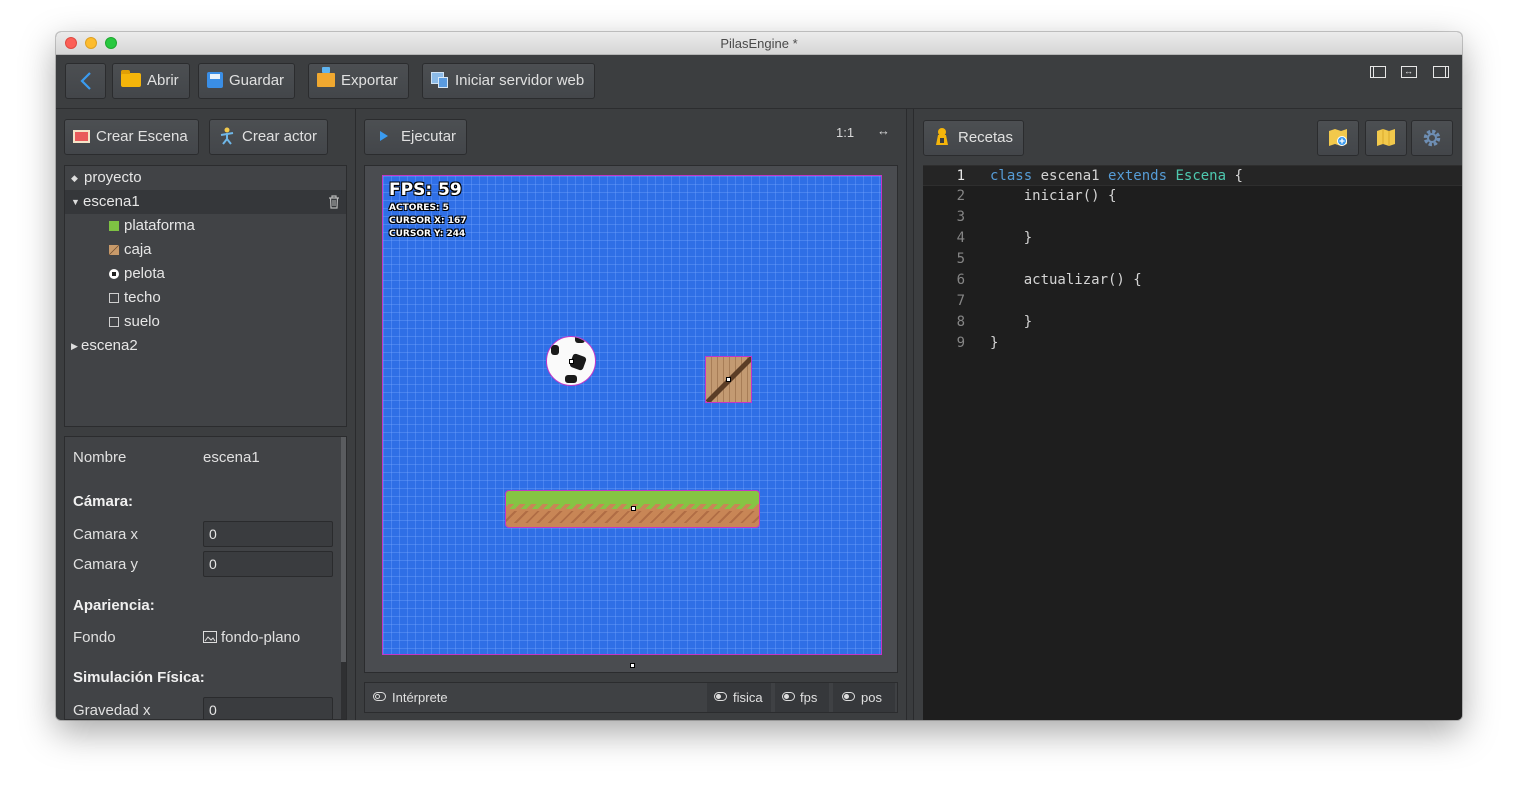 This screenshot has width=1518, height=801. Describe the element at coordinates (205, 178) in the screenshot. I see `tree-item-project: ◆ proyecto` at that location.